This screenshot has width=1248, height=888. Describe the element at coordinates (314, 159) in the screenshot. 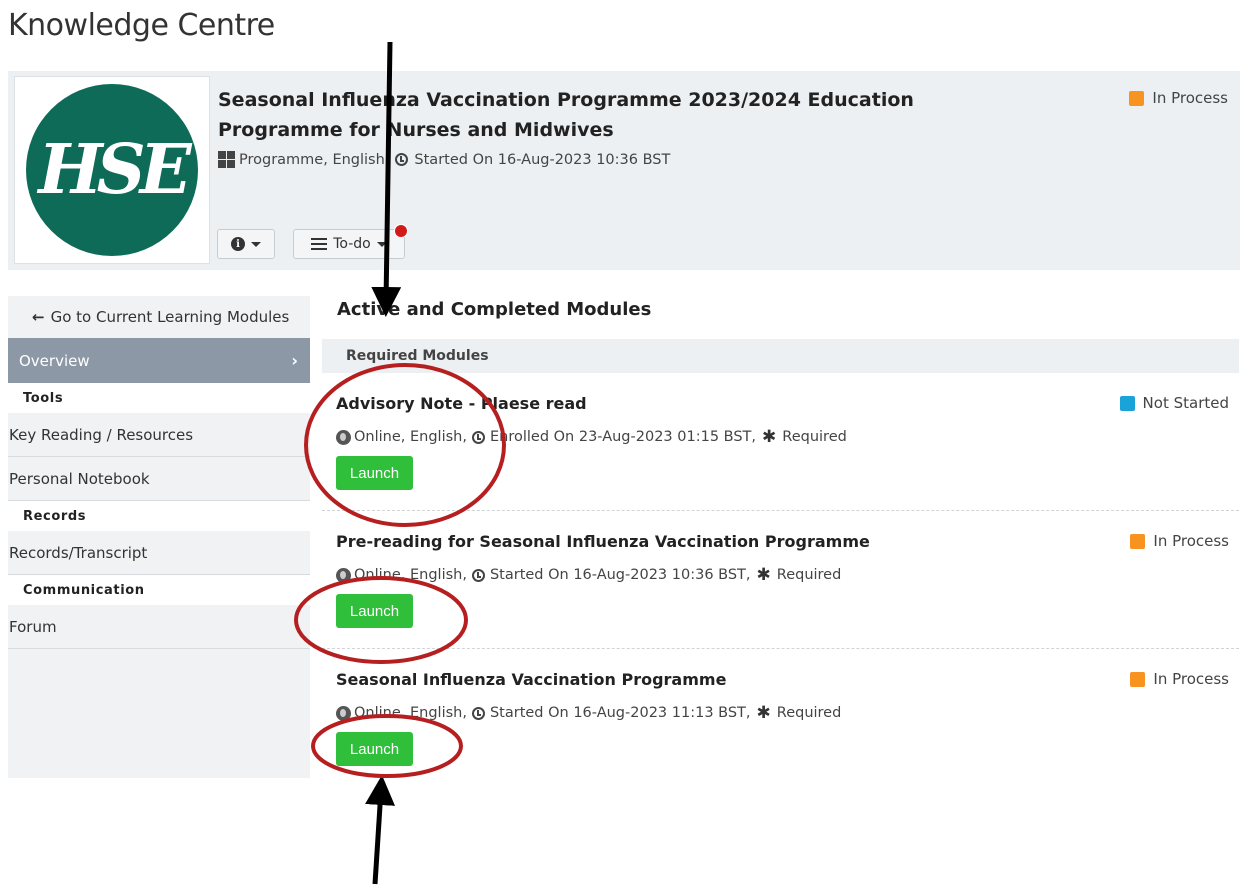

I see `course-meta-text: Programme, English,` at that location.